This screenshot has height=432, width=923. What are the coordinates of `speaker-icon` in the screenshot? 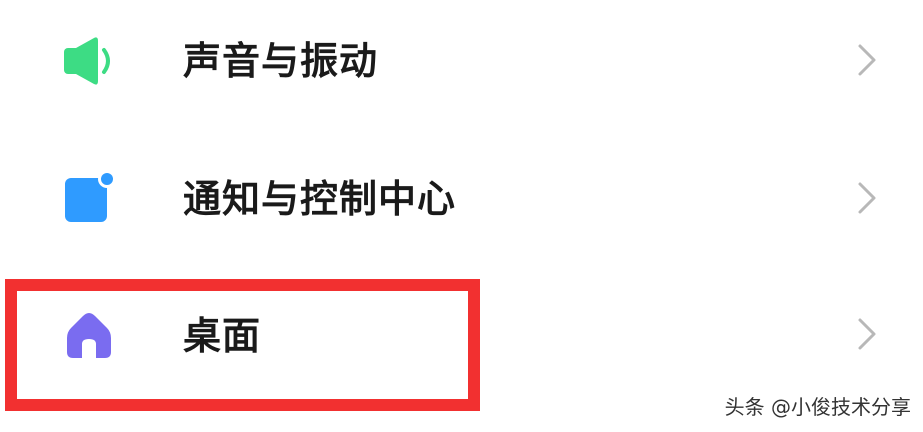 It's located at (87, 61).